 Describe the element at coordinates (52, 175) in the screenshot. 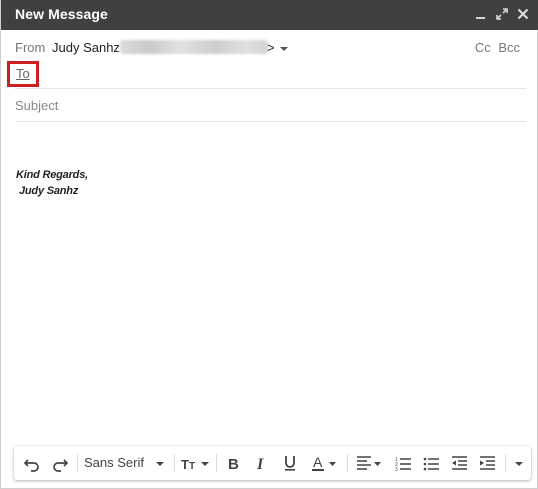

I see `signature-line-1: Kind Regards,` at that location.